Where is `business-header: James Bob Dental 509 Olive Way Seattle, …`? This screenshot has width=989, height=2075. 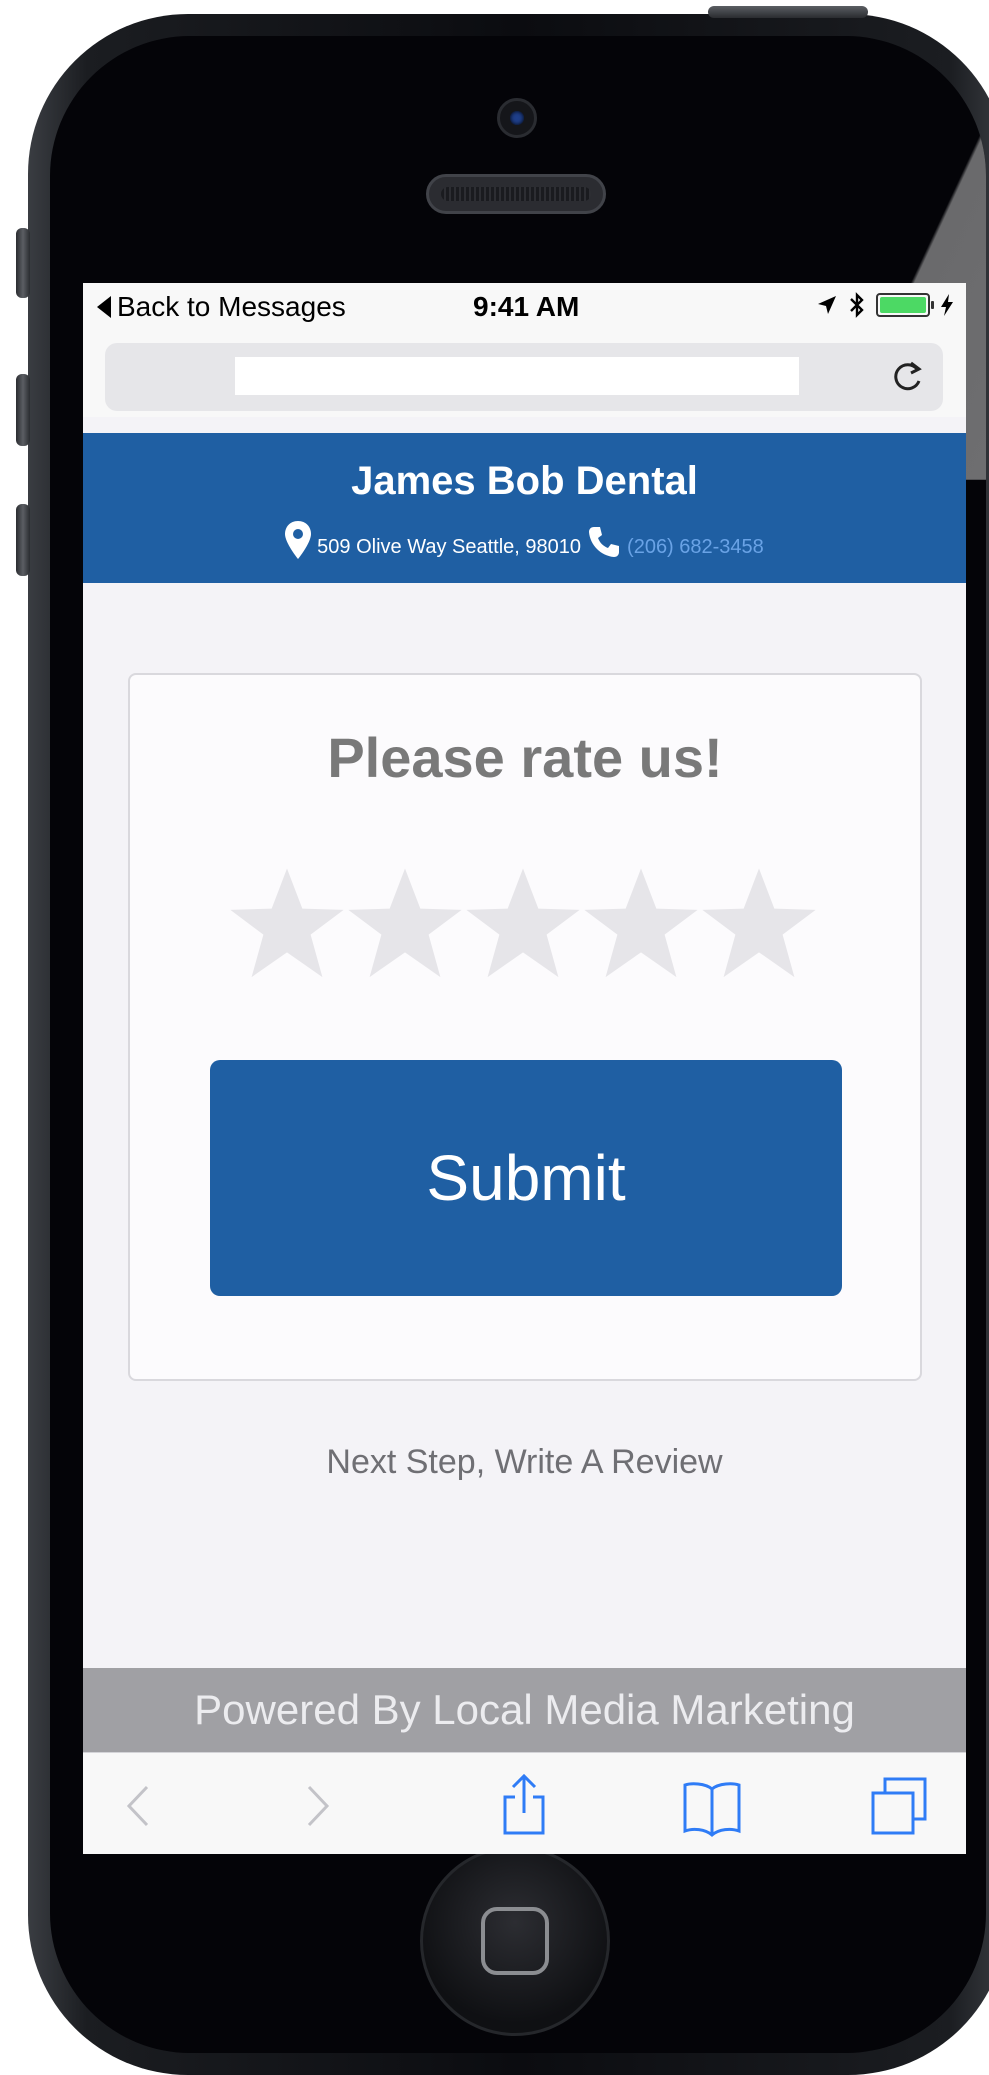 business-header: James Bob Dental 509 Olive Way Seattle, … is located at coordinates (524, 508).